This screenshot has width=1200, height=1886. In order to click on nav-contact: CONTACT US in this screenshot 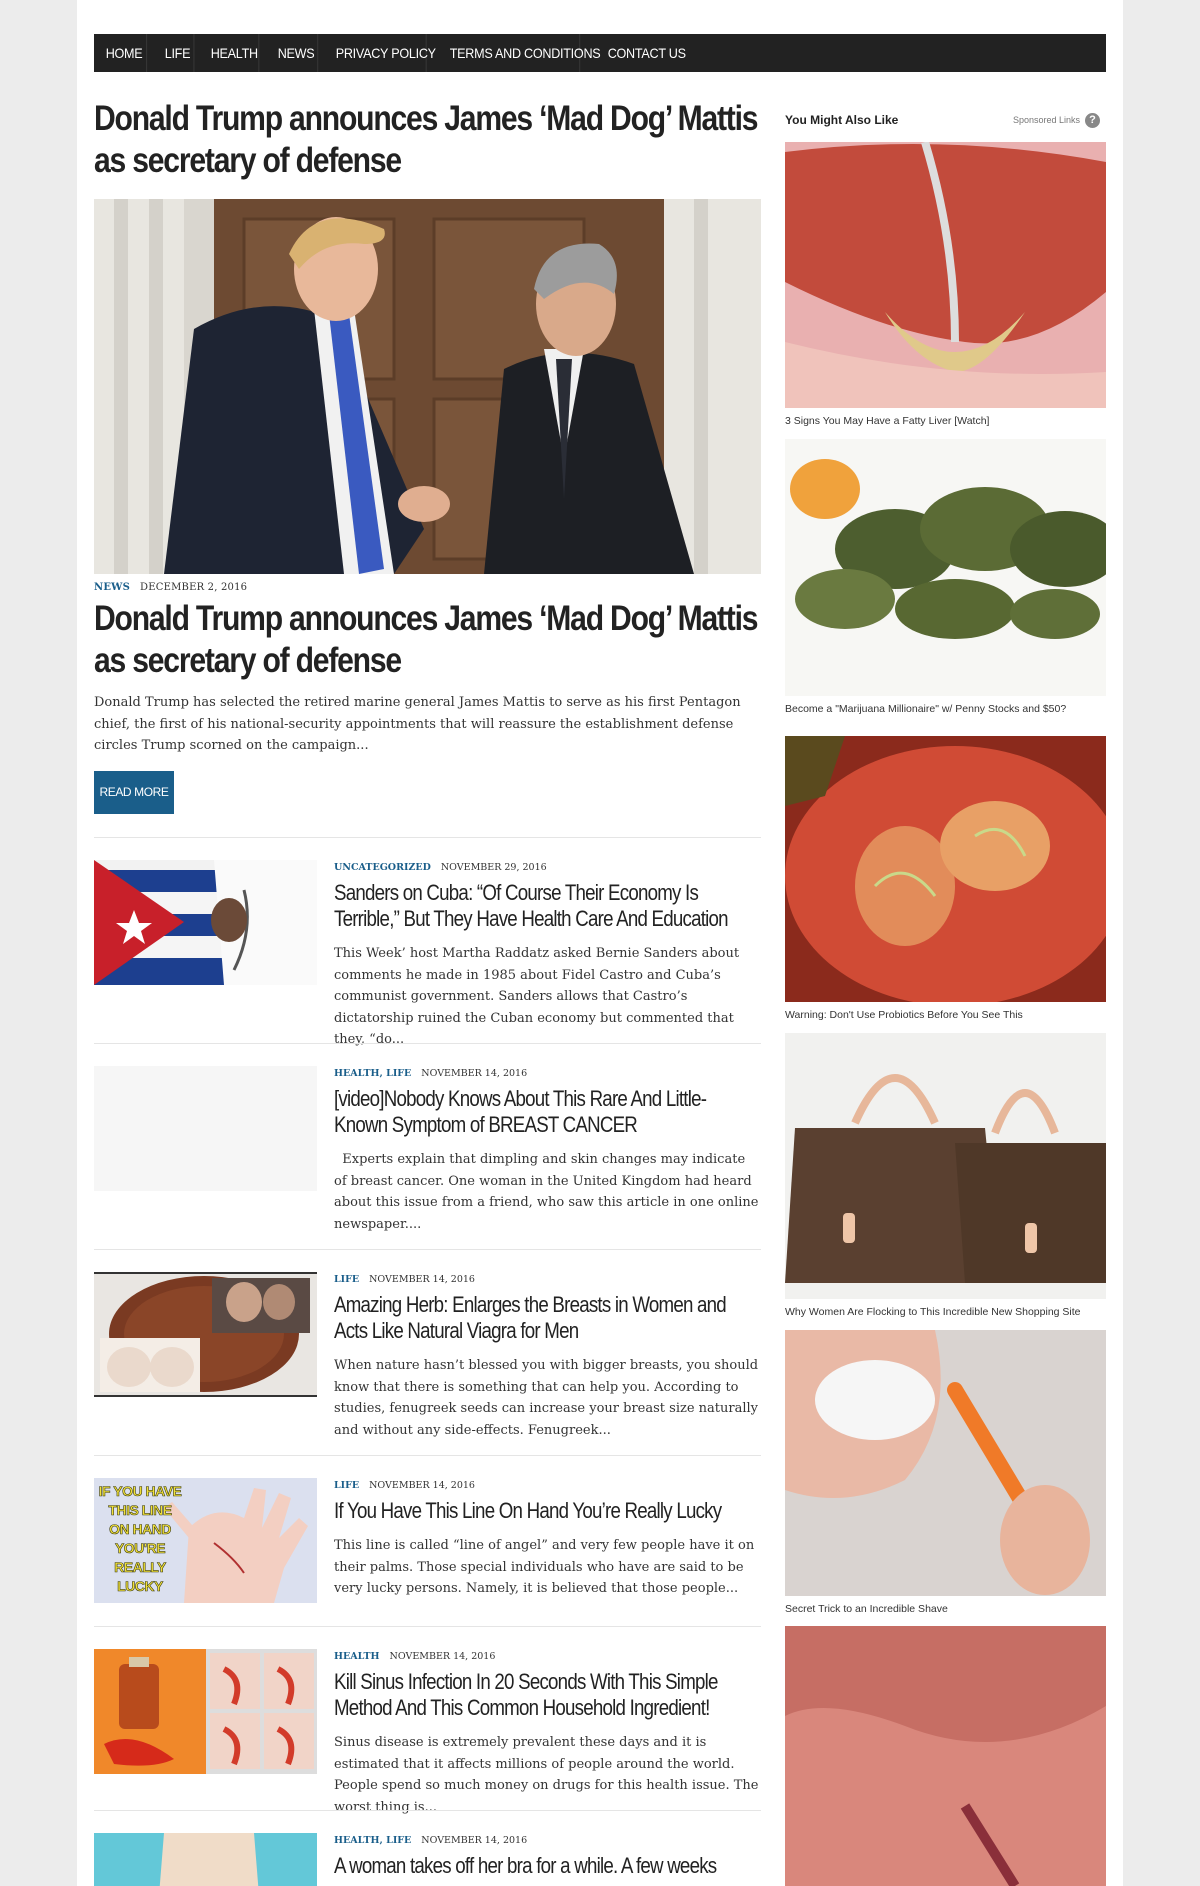, I will do `click(645, 53)`.